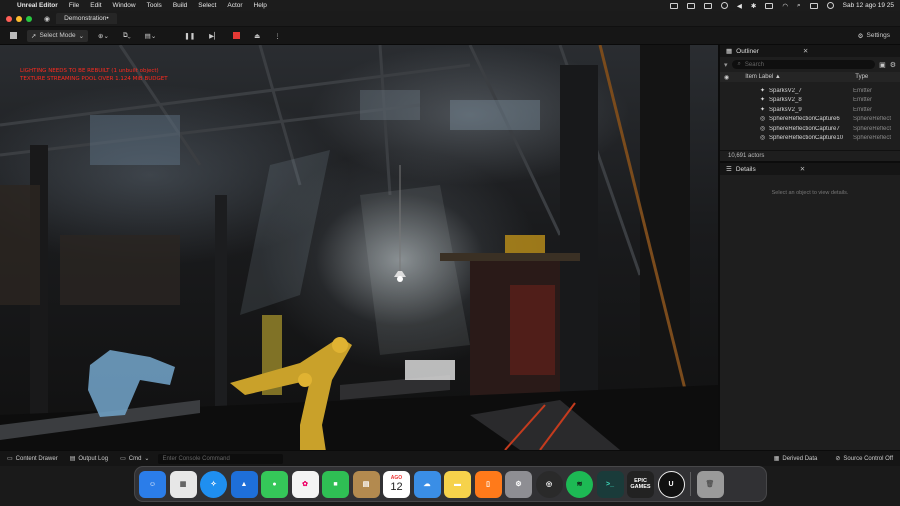  I want to click on unreal-icon: U, so click(671, 484).